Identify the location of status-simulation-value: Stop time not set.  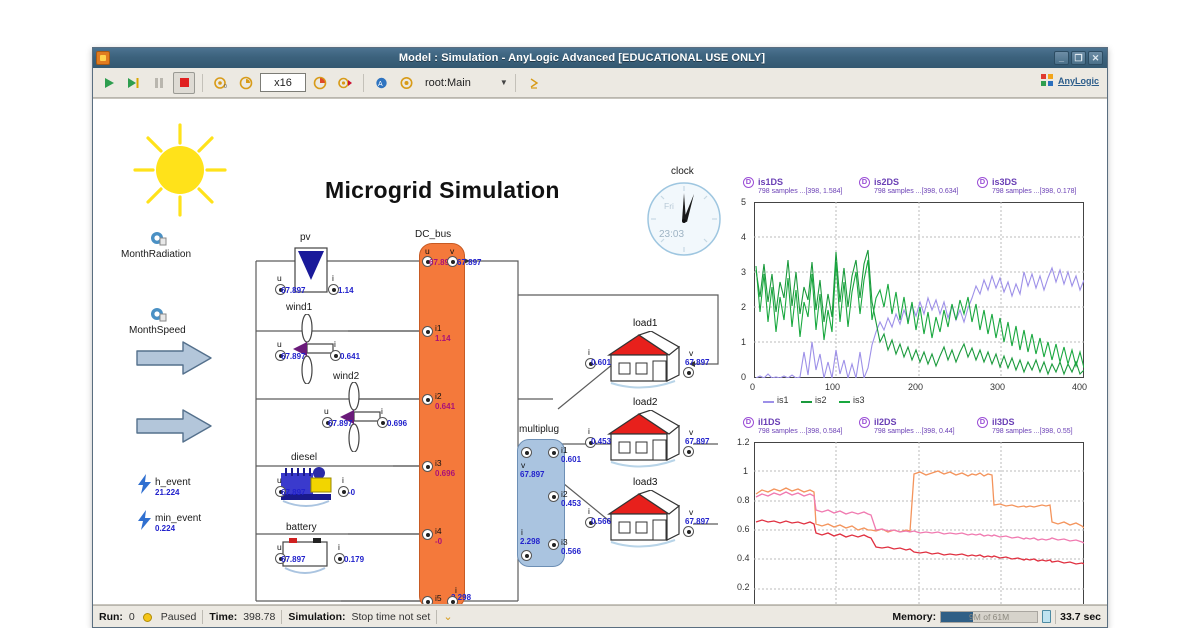
(391, 616).